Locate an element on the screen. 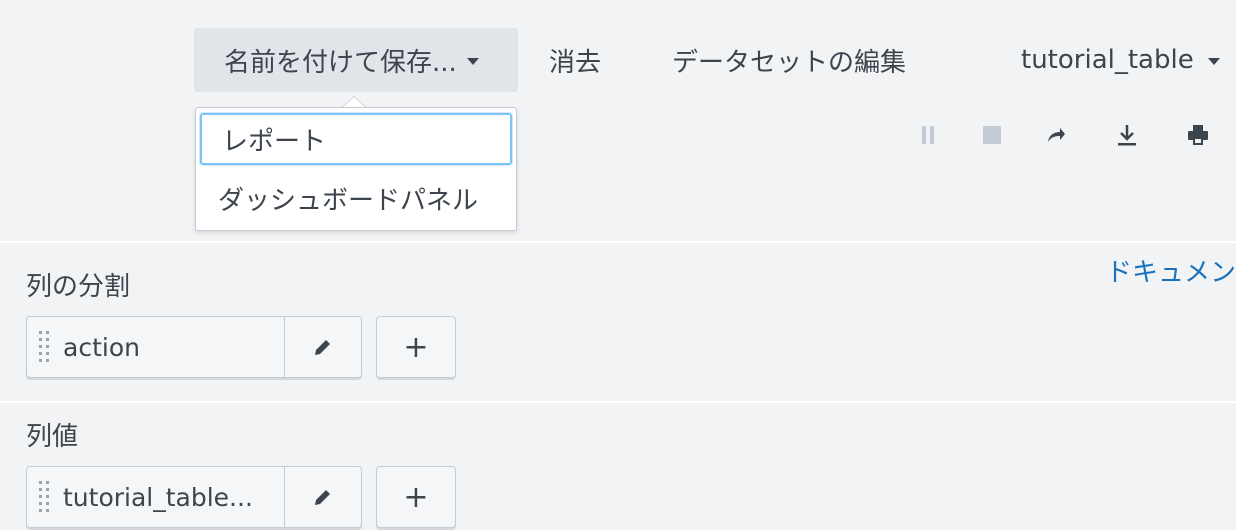  documentation-link: ドキュメン is located at coordinates (1171, 270).